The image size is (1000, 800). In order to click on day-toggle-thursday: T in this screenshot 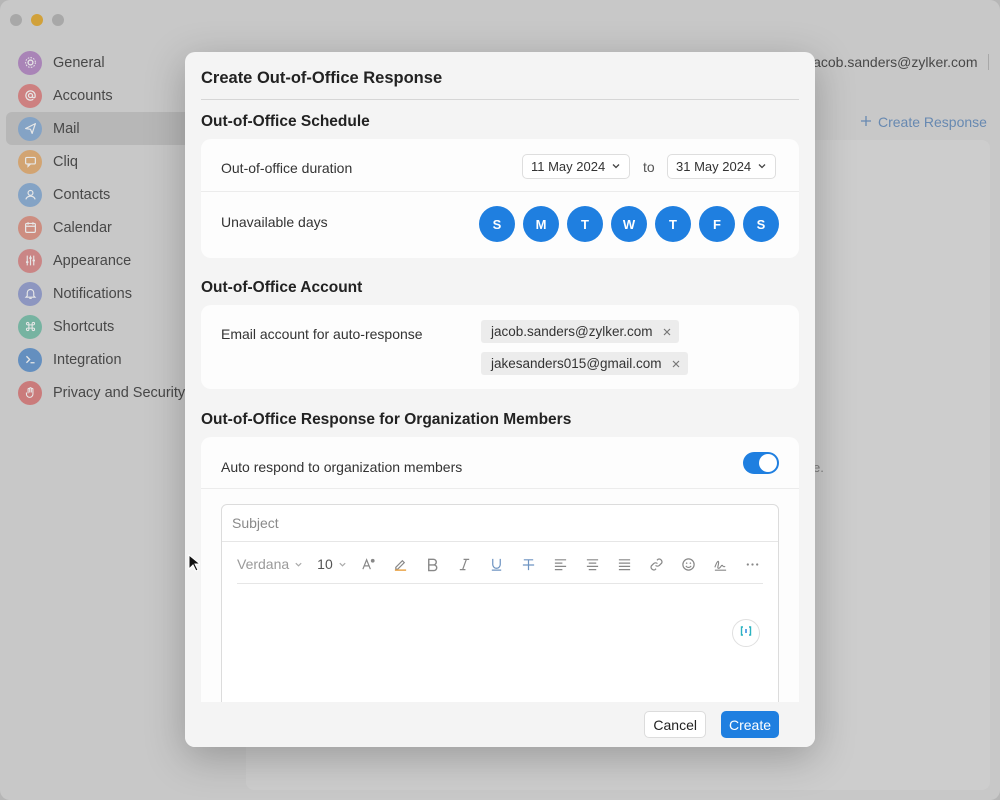, I will do `click(673, 224)`.